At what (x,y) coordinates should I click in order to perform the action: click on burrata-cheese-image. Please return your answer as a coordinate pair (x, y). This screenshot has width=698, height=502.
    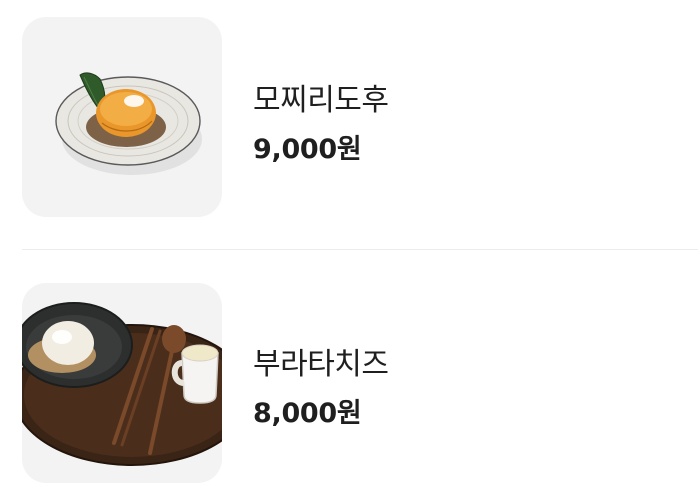
    Looking at the image, I should click on (122, 383).